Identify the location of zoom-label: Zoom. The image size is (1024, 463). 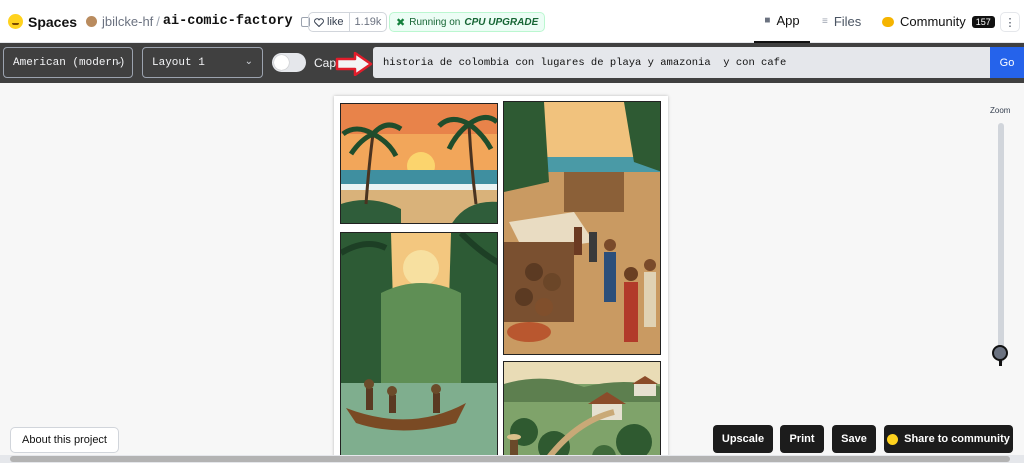
(1000, 110).